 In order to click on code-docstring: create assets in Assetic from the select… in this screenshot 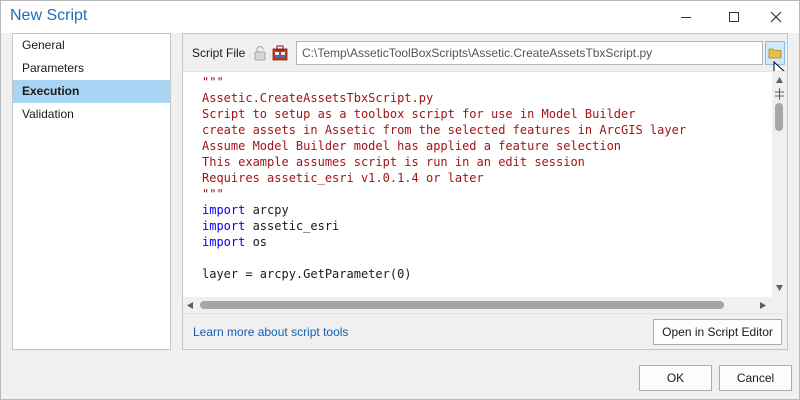, I will do `click(444, 130)`.